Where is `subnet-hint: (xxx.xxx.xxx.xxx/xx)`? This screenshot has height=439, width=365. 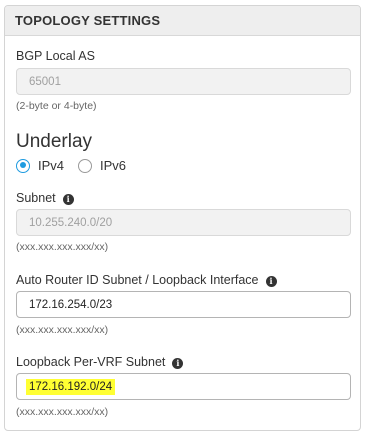 subnet-hint: (xxx.xxx.xxx.xxx/xx) is located at coordinates (62, 247).